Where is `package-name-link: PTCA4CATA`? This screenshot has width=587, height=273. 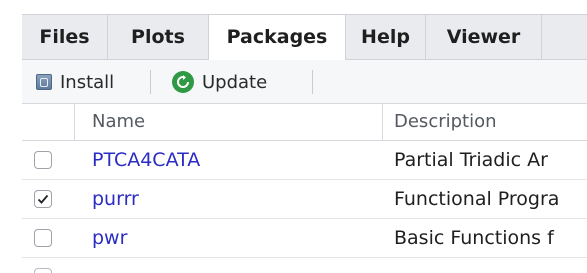 package-name-link: PTCA4CATA is located at coordinates (146, 160).